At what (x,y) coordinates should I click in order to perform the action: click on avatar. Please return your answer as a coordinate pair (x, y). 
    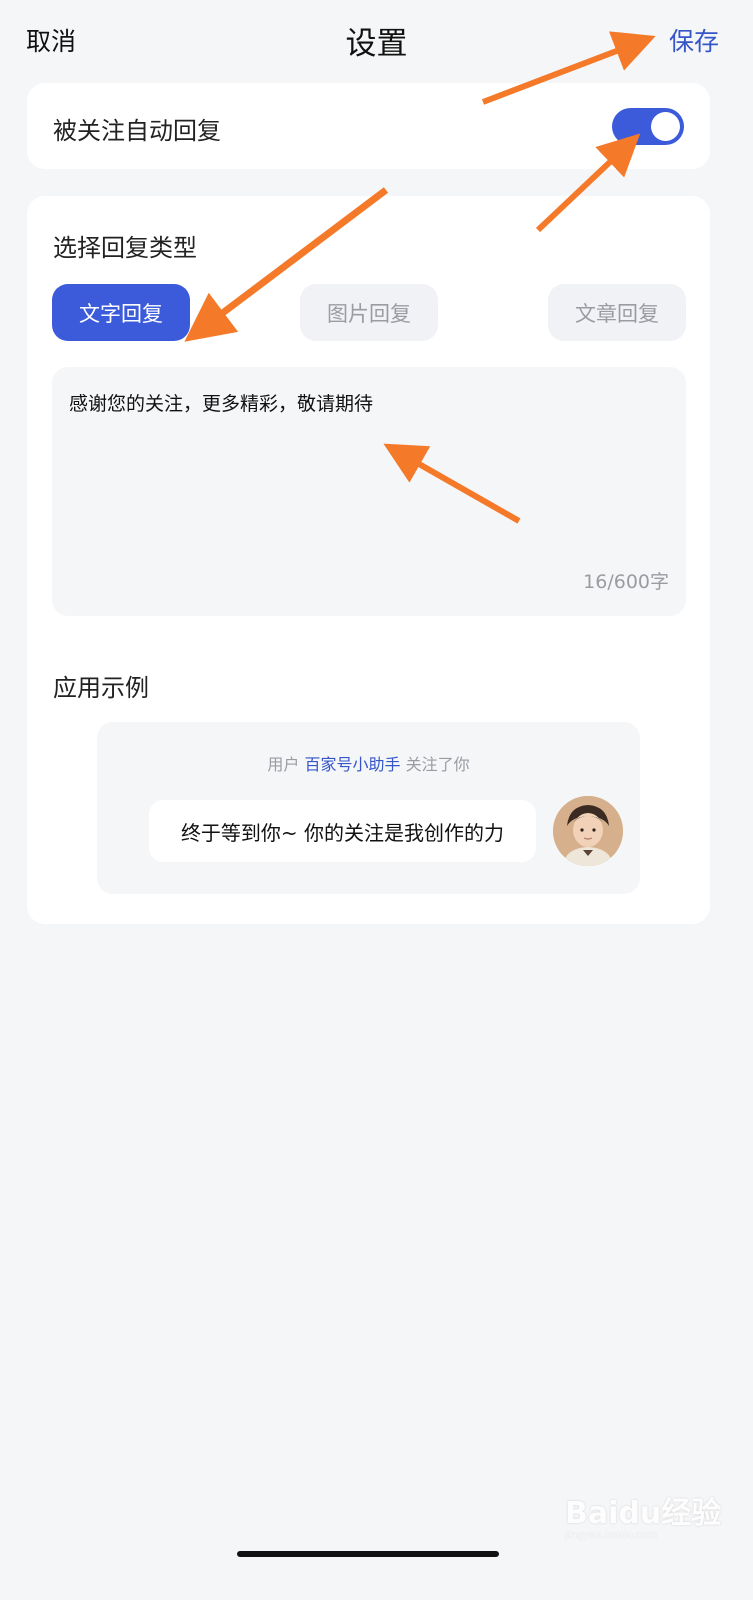
    Looking at the image, I should click on (588, 831).